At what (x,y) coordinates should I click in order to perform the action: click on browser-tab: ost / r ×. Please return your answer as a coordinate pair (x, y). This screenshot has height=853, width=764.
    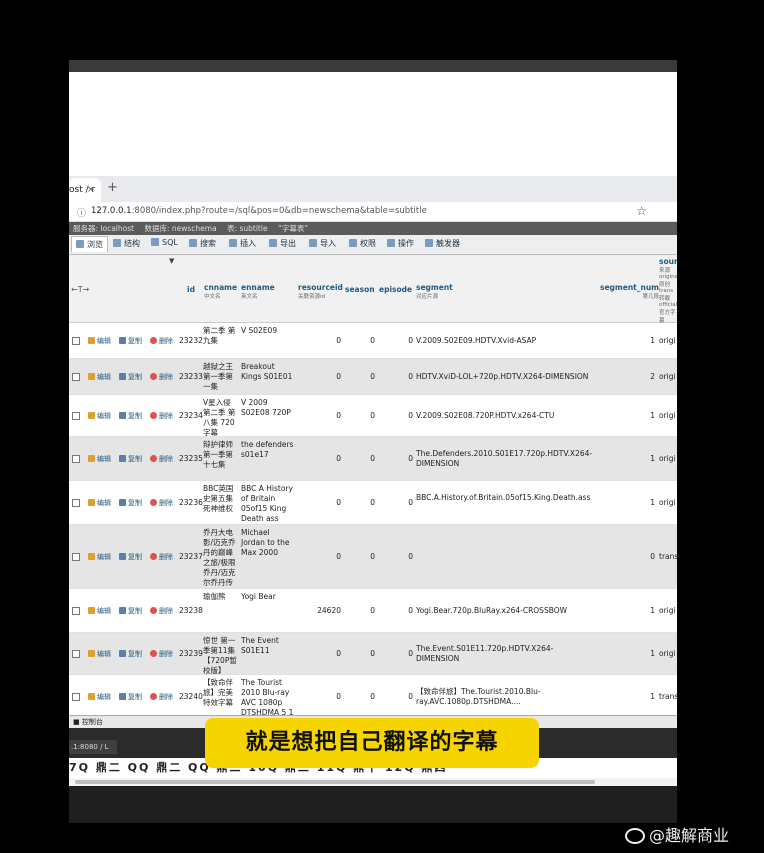
    Looking at the image, I should click on (85, 190).